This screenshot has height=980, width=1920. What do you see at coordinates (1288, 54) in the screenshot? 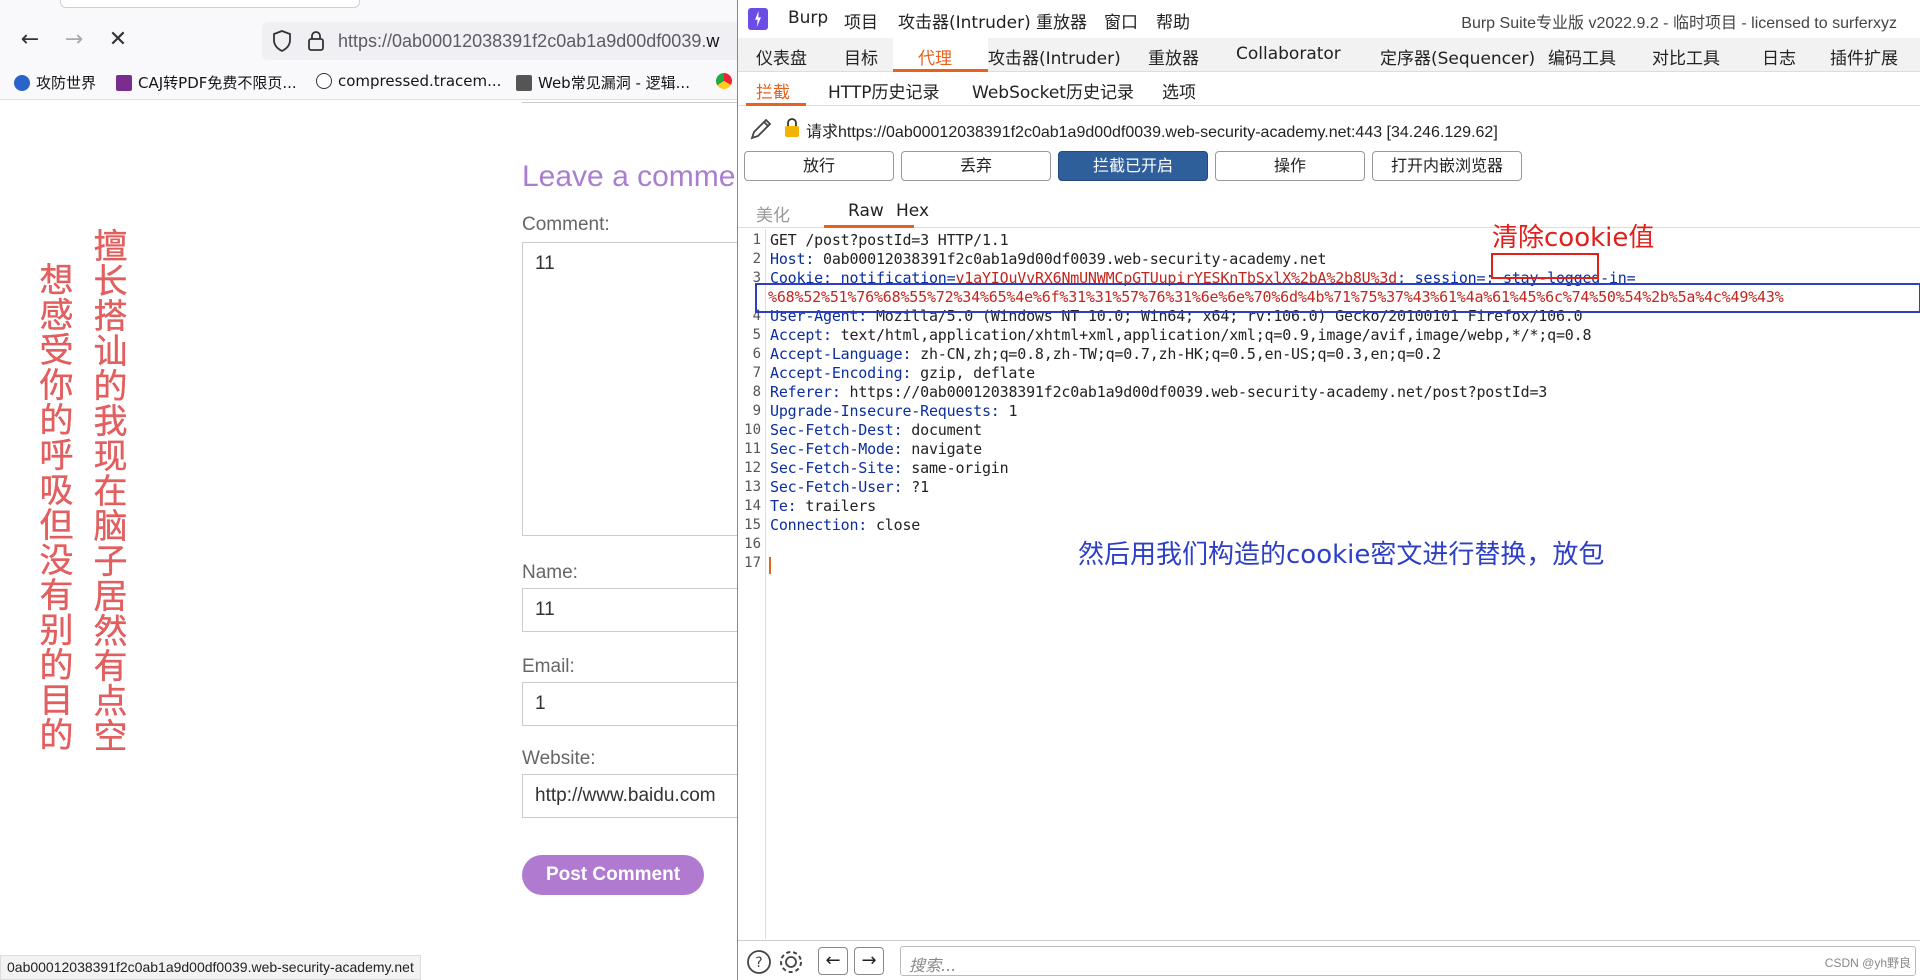
I see `tab-collaborator: Collaborator` at bounding box center [1288, 54].